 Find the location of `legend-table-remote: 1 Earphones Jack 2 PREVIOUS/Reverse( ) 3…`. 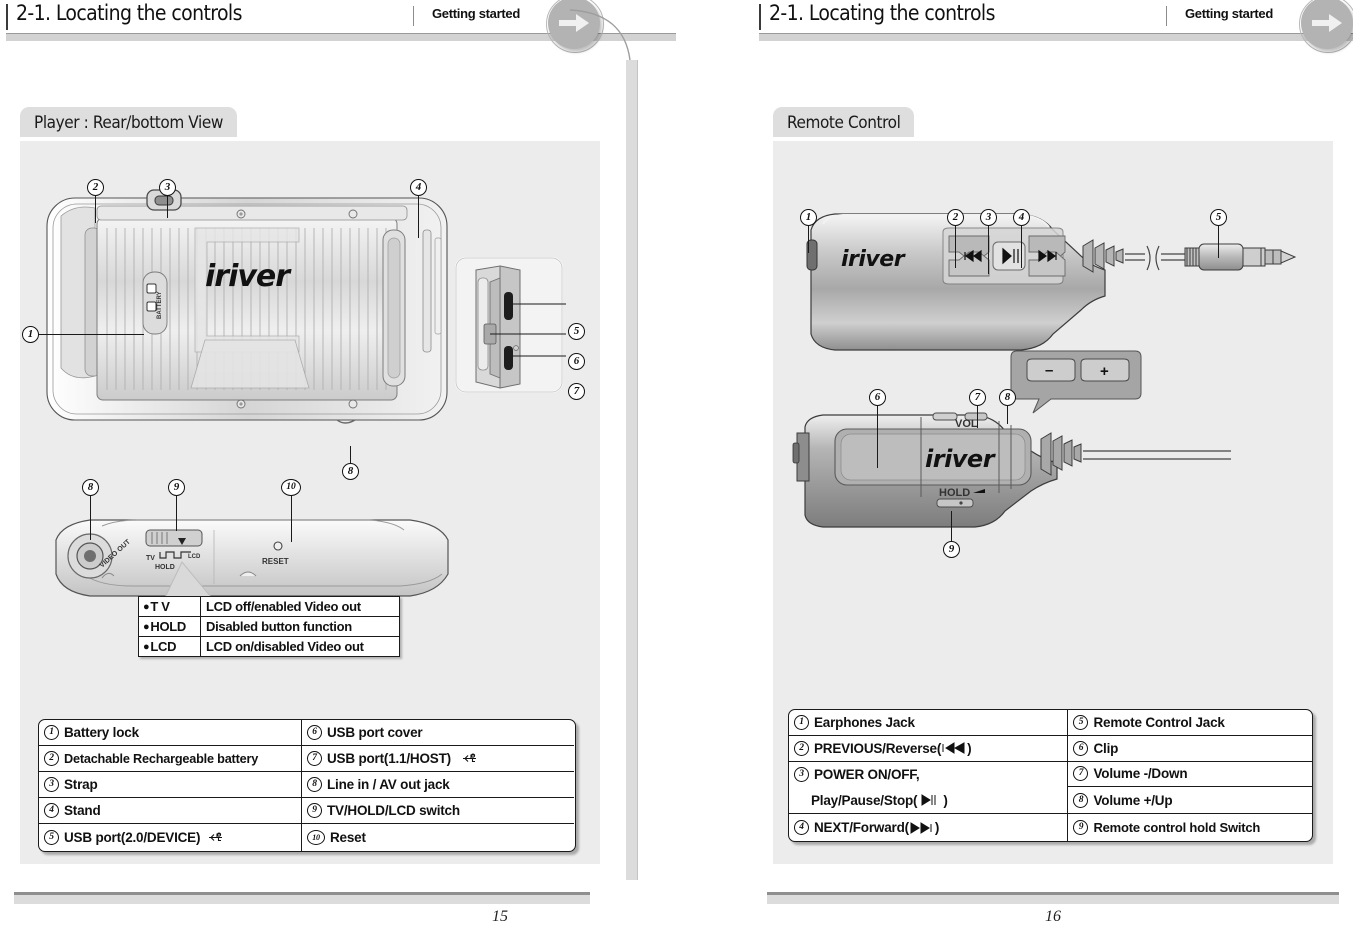

legend-table-remote: 1 Earphones Jack 2 PREVIOUS/Reverse( ) 3… is located at coordinates (1050, 775).